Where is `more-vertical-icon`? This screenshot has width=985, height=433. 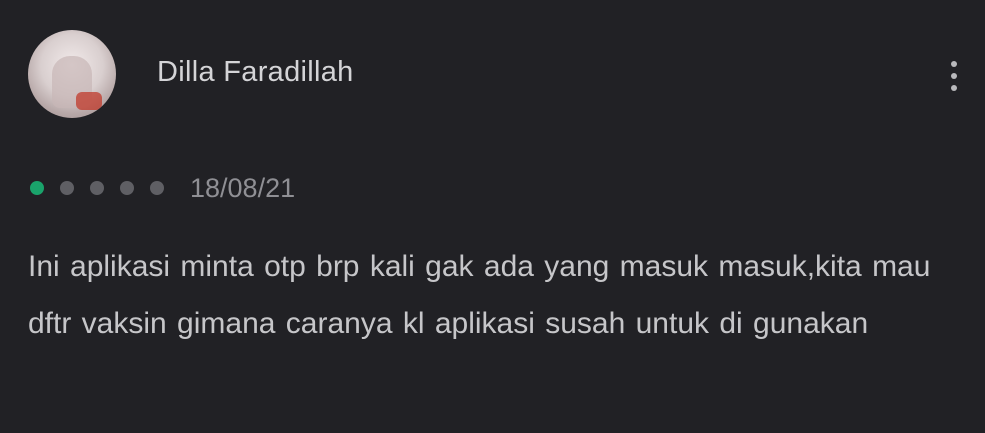
more-vertical-icon is located at coordinates (954, 76).